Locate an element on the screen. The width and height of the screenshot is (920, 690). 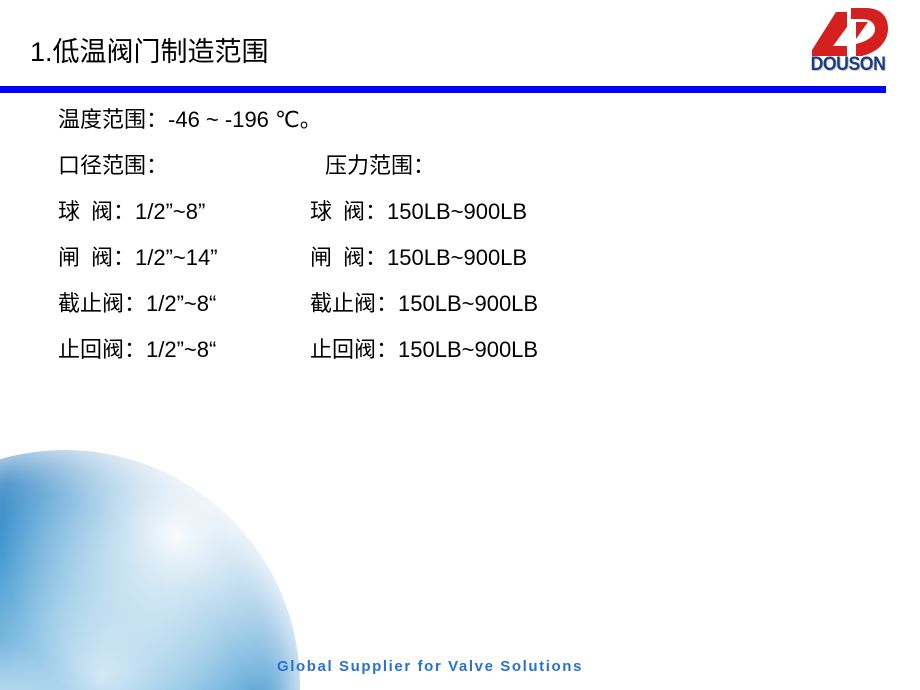
table-row: 闸 阀：1/2”~14” 闸 阀：150LB~900LB is located at coordinates (460, 264).